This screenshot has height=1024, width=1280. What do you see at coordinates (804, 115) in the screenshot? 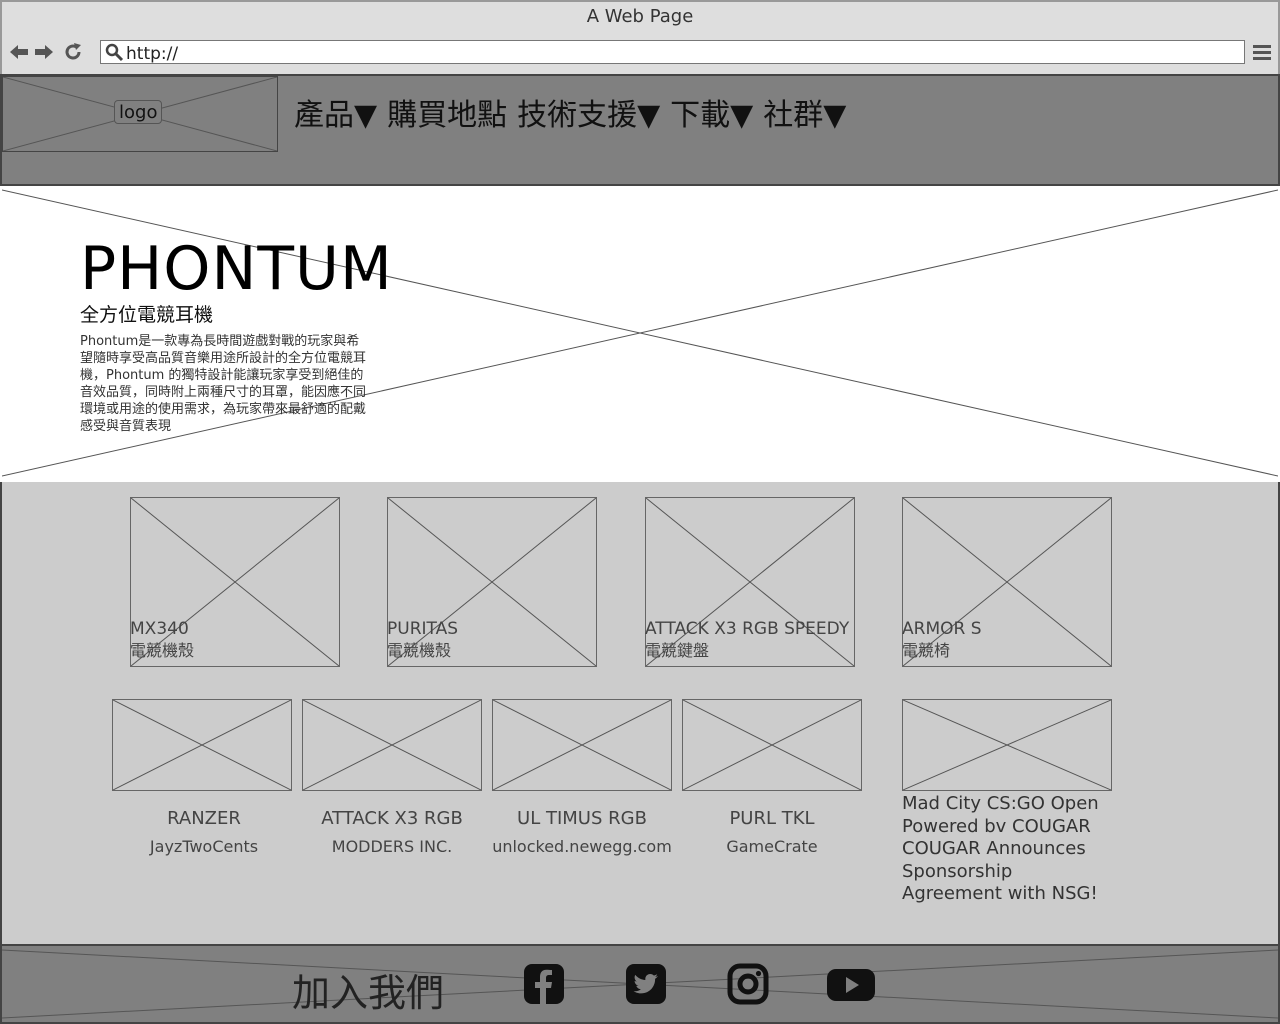
I see `nav-community: 社群▼` at bounding box center [804, 115].